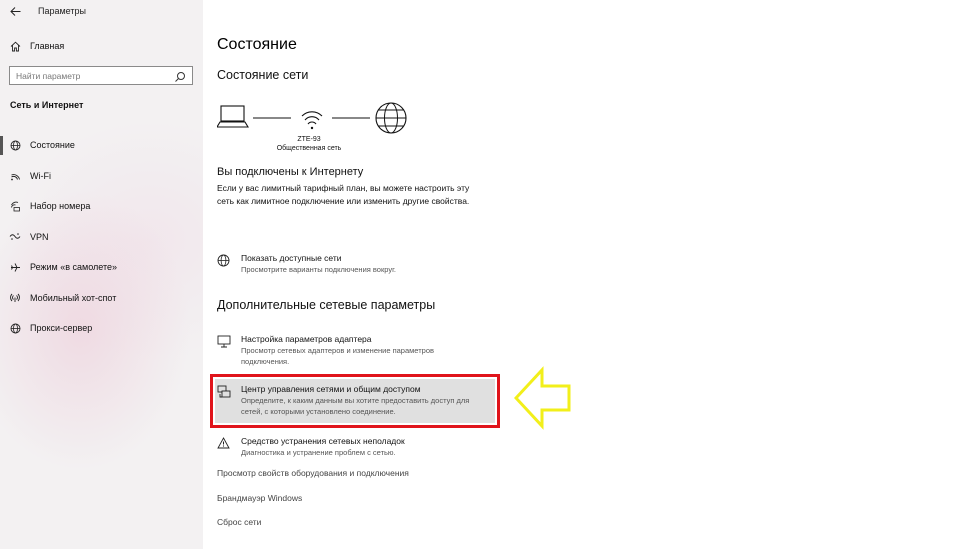 Image resolution: width=960 pixels, height=549 pixels. What do you see at coordinates (15, 267) in the screenshot?
I see `airplane-icon` at bounding box center [15, 267].